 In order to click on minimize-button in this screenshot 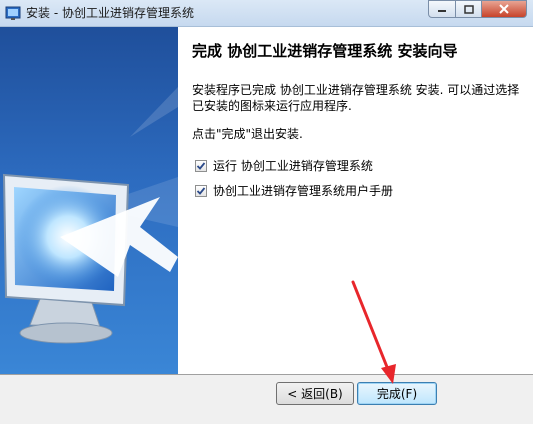, I will do `click(442, 9)`.